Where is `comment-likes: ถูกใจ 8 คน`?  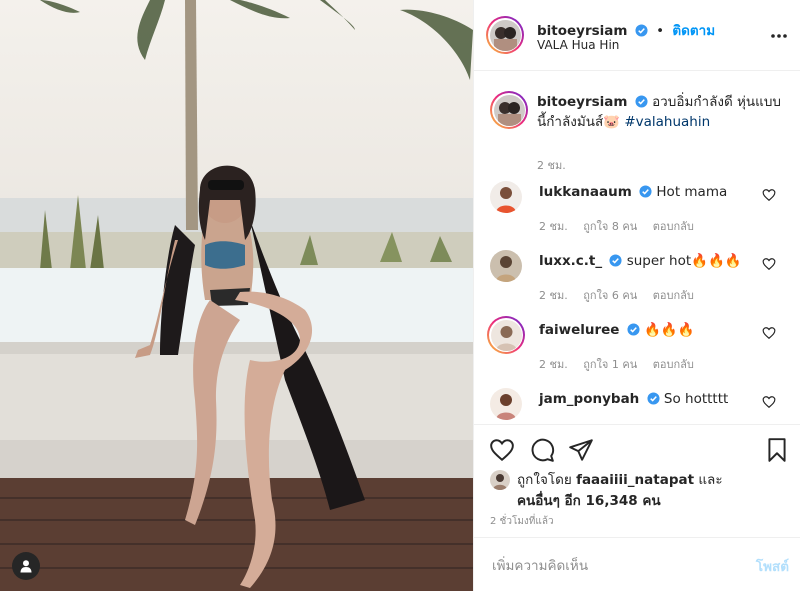 comment-likes: ถูกใจ 8 คน is located at coordinates (610, 226).